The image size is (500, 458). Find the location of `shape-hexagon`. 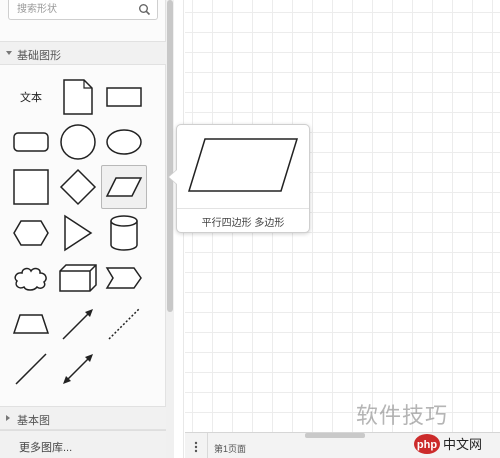

shape-hexagon is located at coordinates (31, 233).